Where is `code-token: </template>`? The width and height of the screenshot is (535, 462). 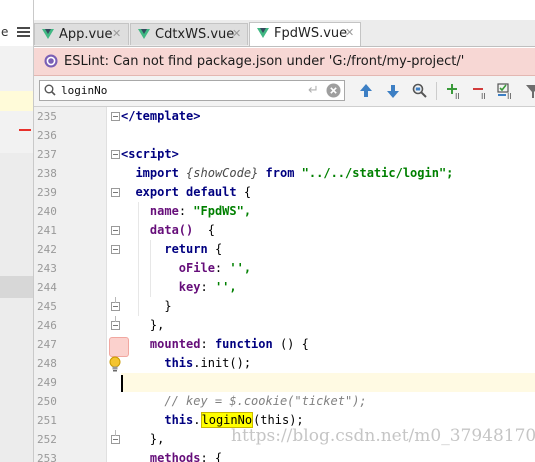
code-token: </template> is located at coordinates (161, 116).